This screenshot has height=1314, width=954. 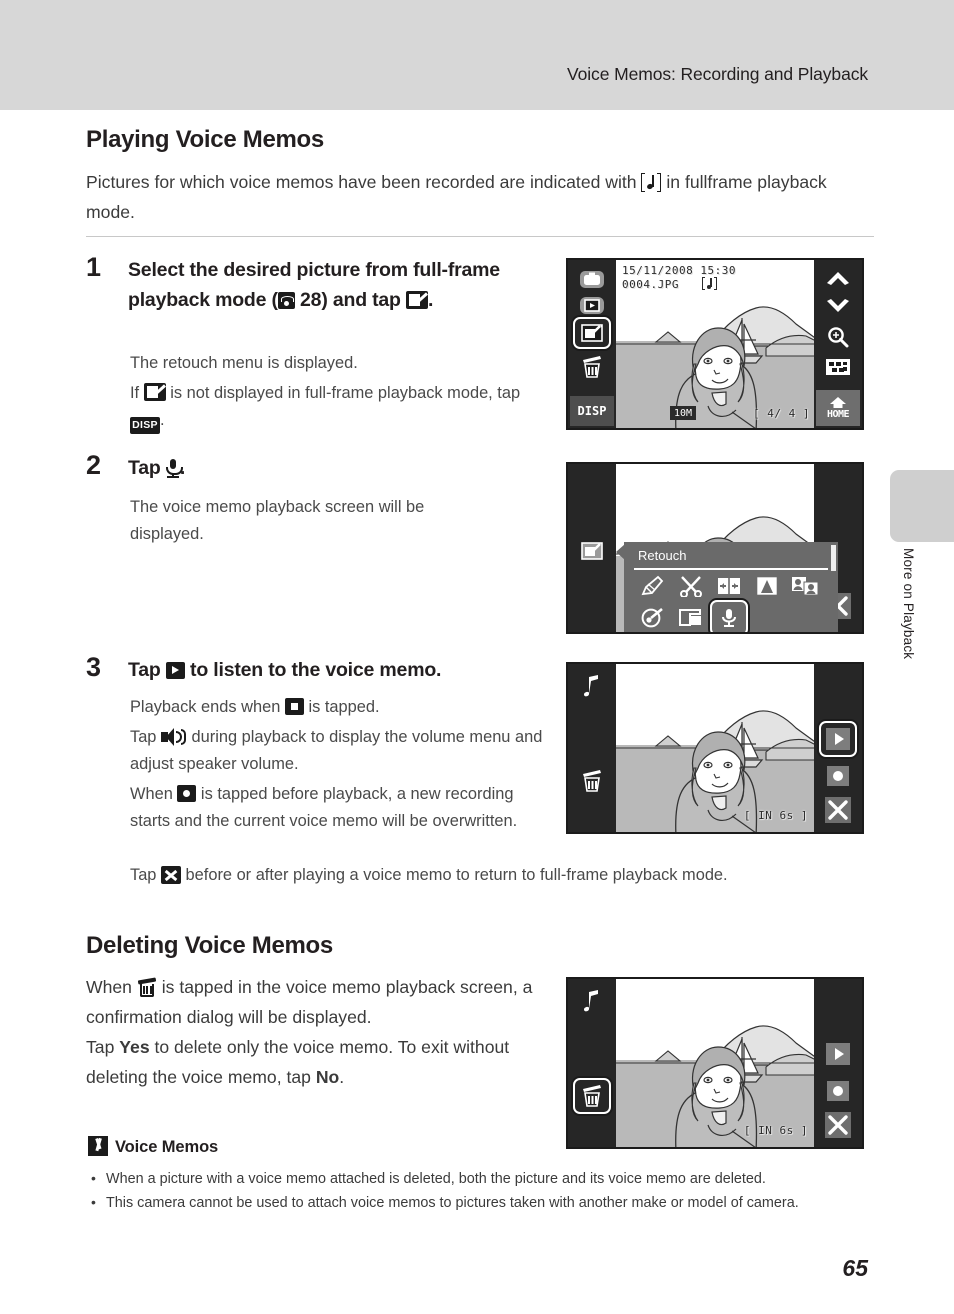 I want to click on reference-eye-icon, so click(x=286, y=300).